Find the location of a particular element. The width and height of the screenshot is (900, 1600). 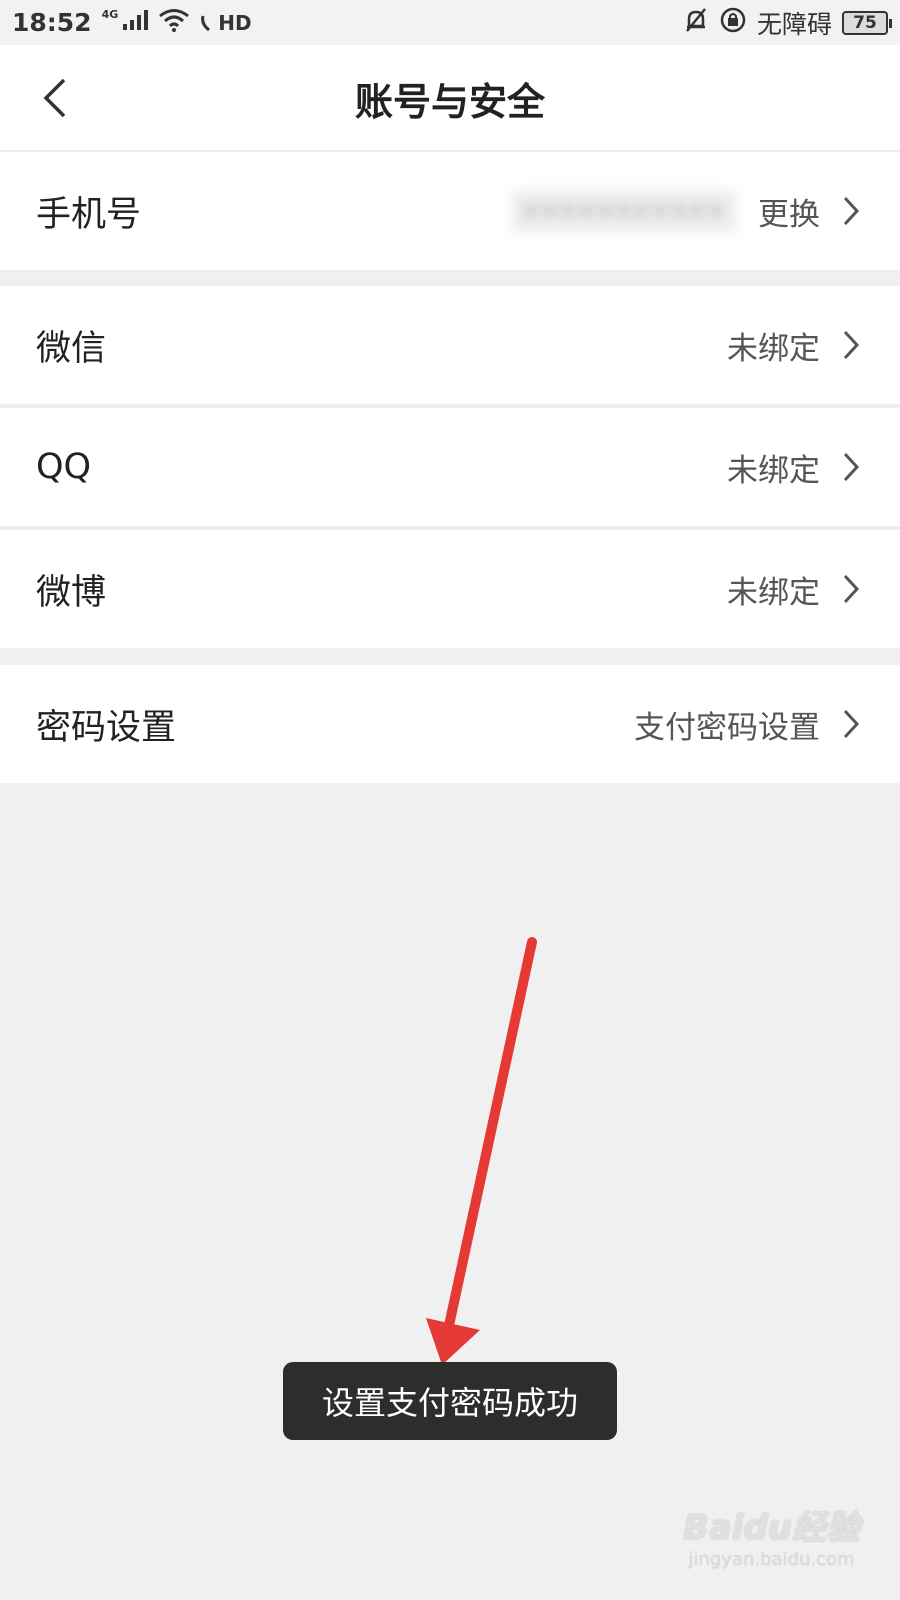

watermark-logo: Baidu经验 is located at coordinates (771, 1528).